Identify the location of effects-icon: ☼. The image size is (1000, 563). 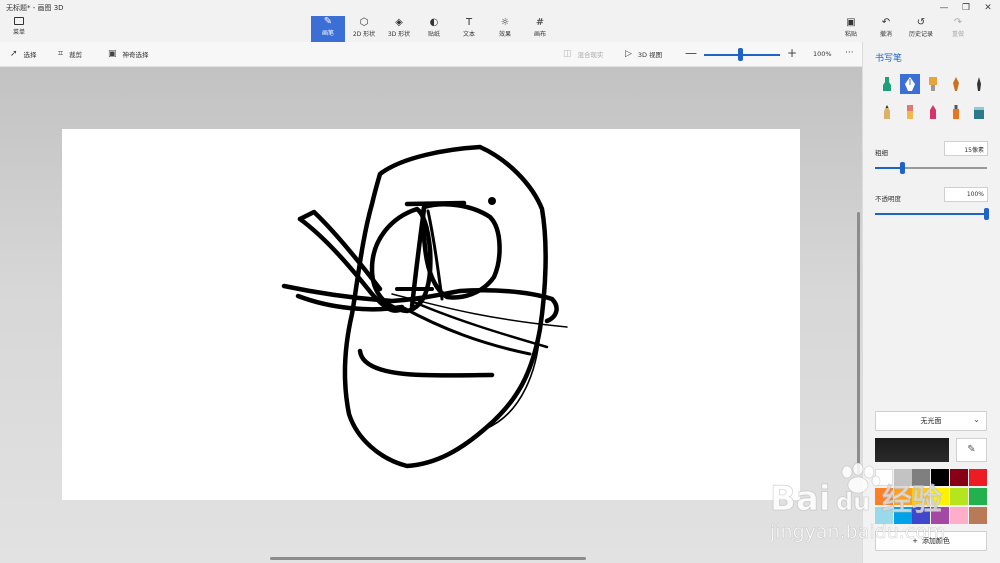
(505, 22).